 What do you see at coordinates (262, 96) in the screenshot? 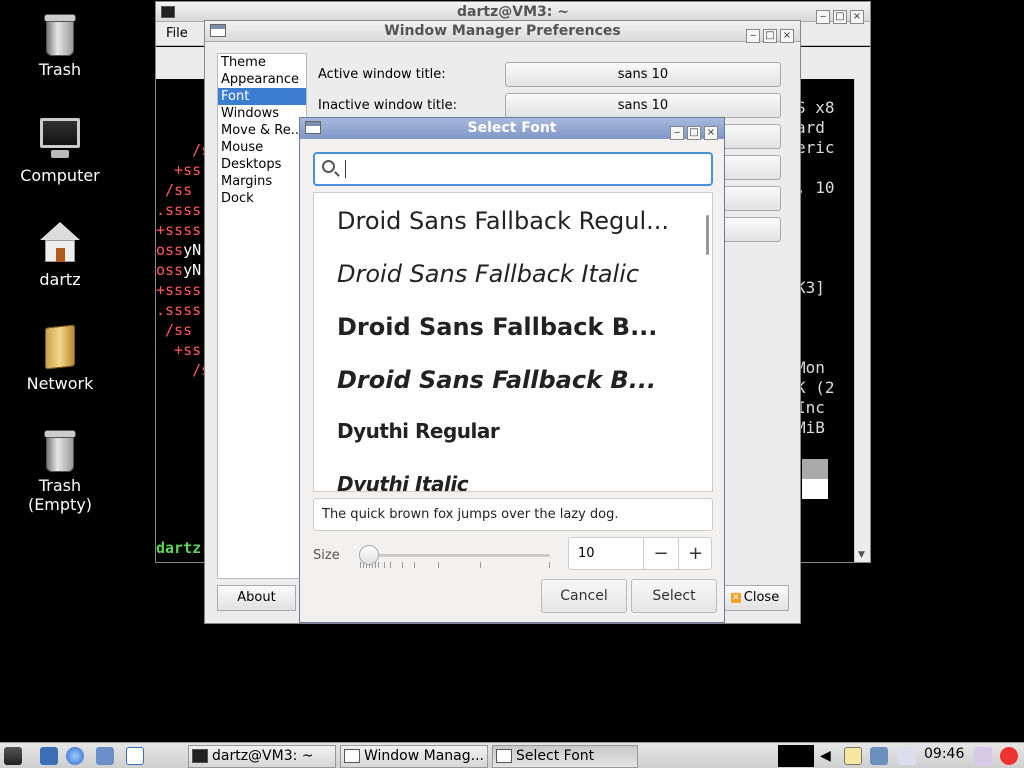
I see `sidebar-item-font: Font` at bounding box center [262, 96].